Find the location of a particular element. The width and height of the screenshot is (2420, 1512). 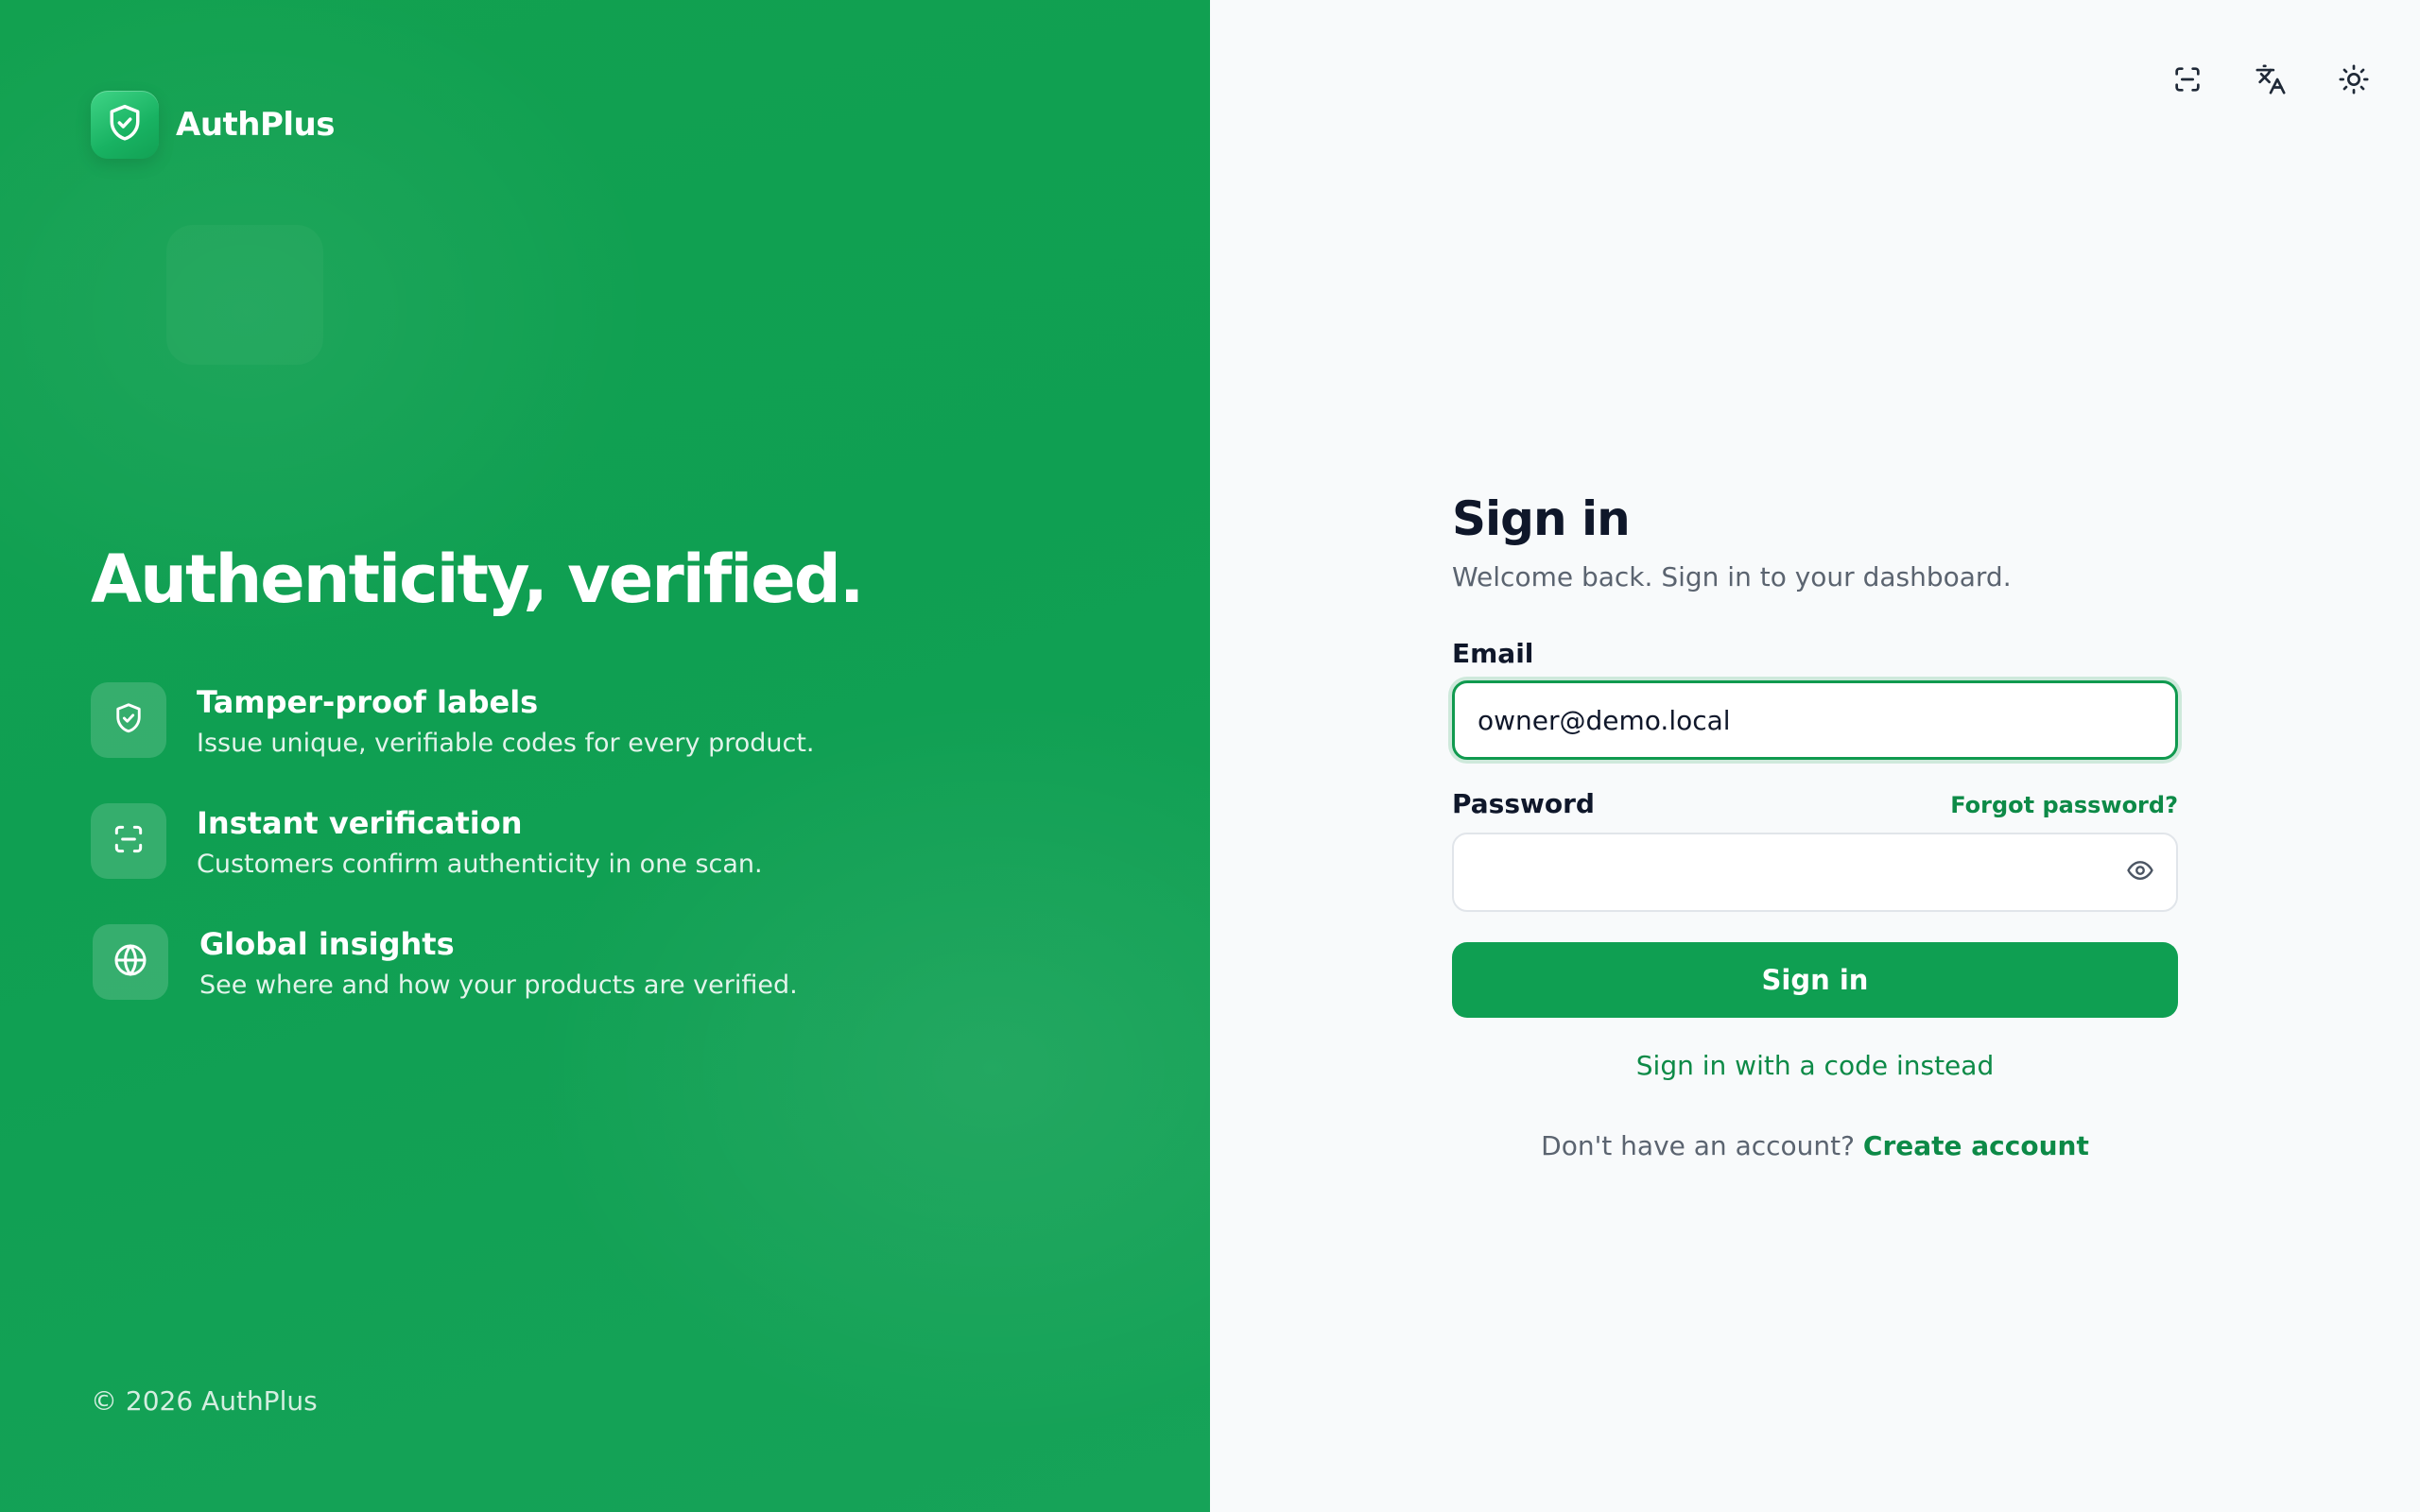

copyright: © 2026 AuthPlus is located at coordinates (204, 1401).